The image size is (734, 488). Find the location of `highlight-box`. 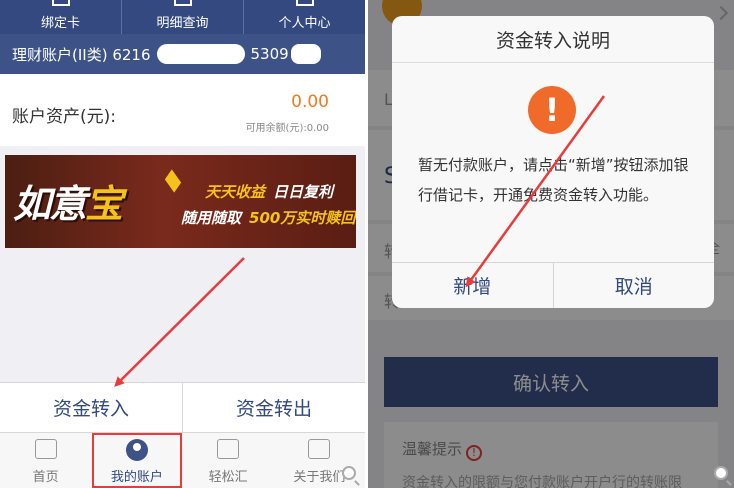

highlight-box is located at coordinates (137, 460).